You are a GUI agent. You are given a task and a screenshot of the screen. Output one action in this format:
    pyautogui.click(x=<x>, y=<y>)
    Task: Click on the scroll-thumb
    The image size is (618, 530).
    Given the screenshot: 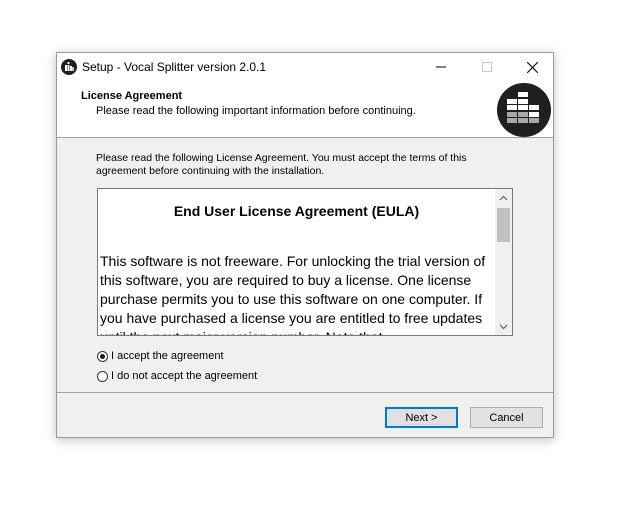 What is the action you would take?
    pyautogui.click(x=503, y=225)
    